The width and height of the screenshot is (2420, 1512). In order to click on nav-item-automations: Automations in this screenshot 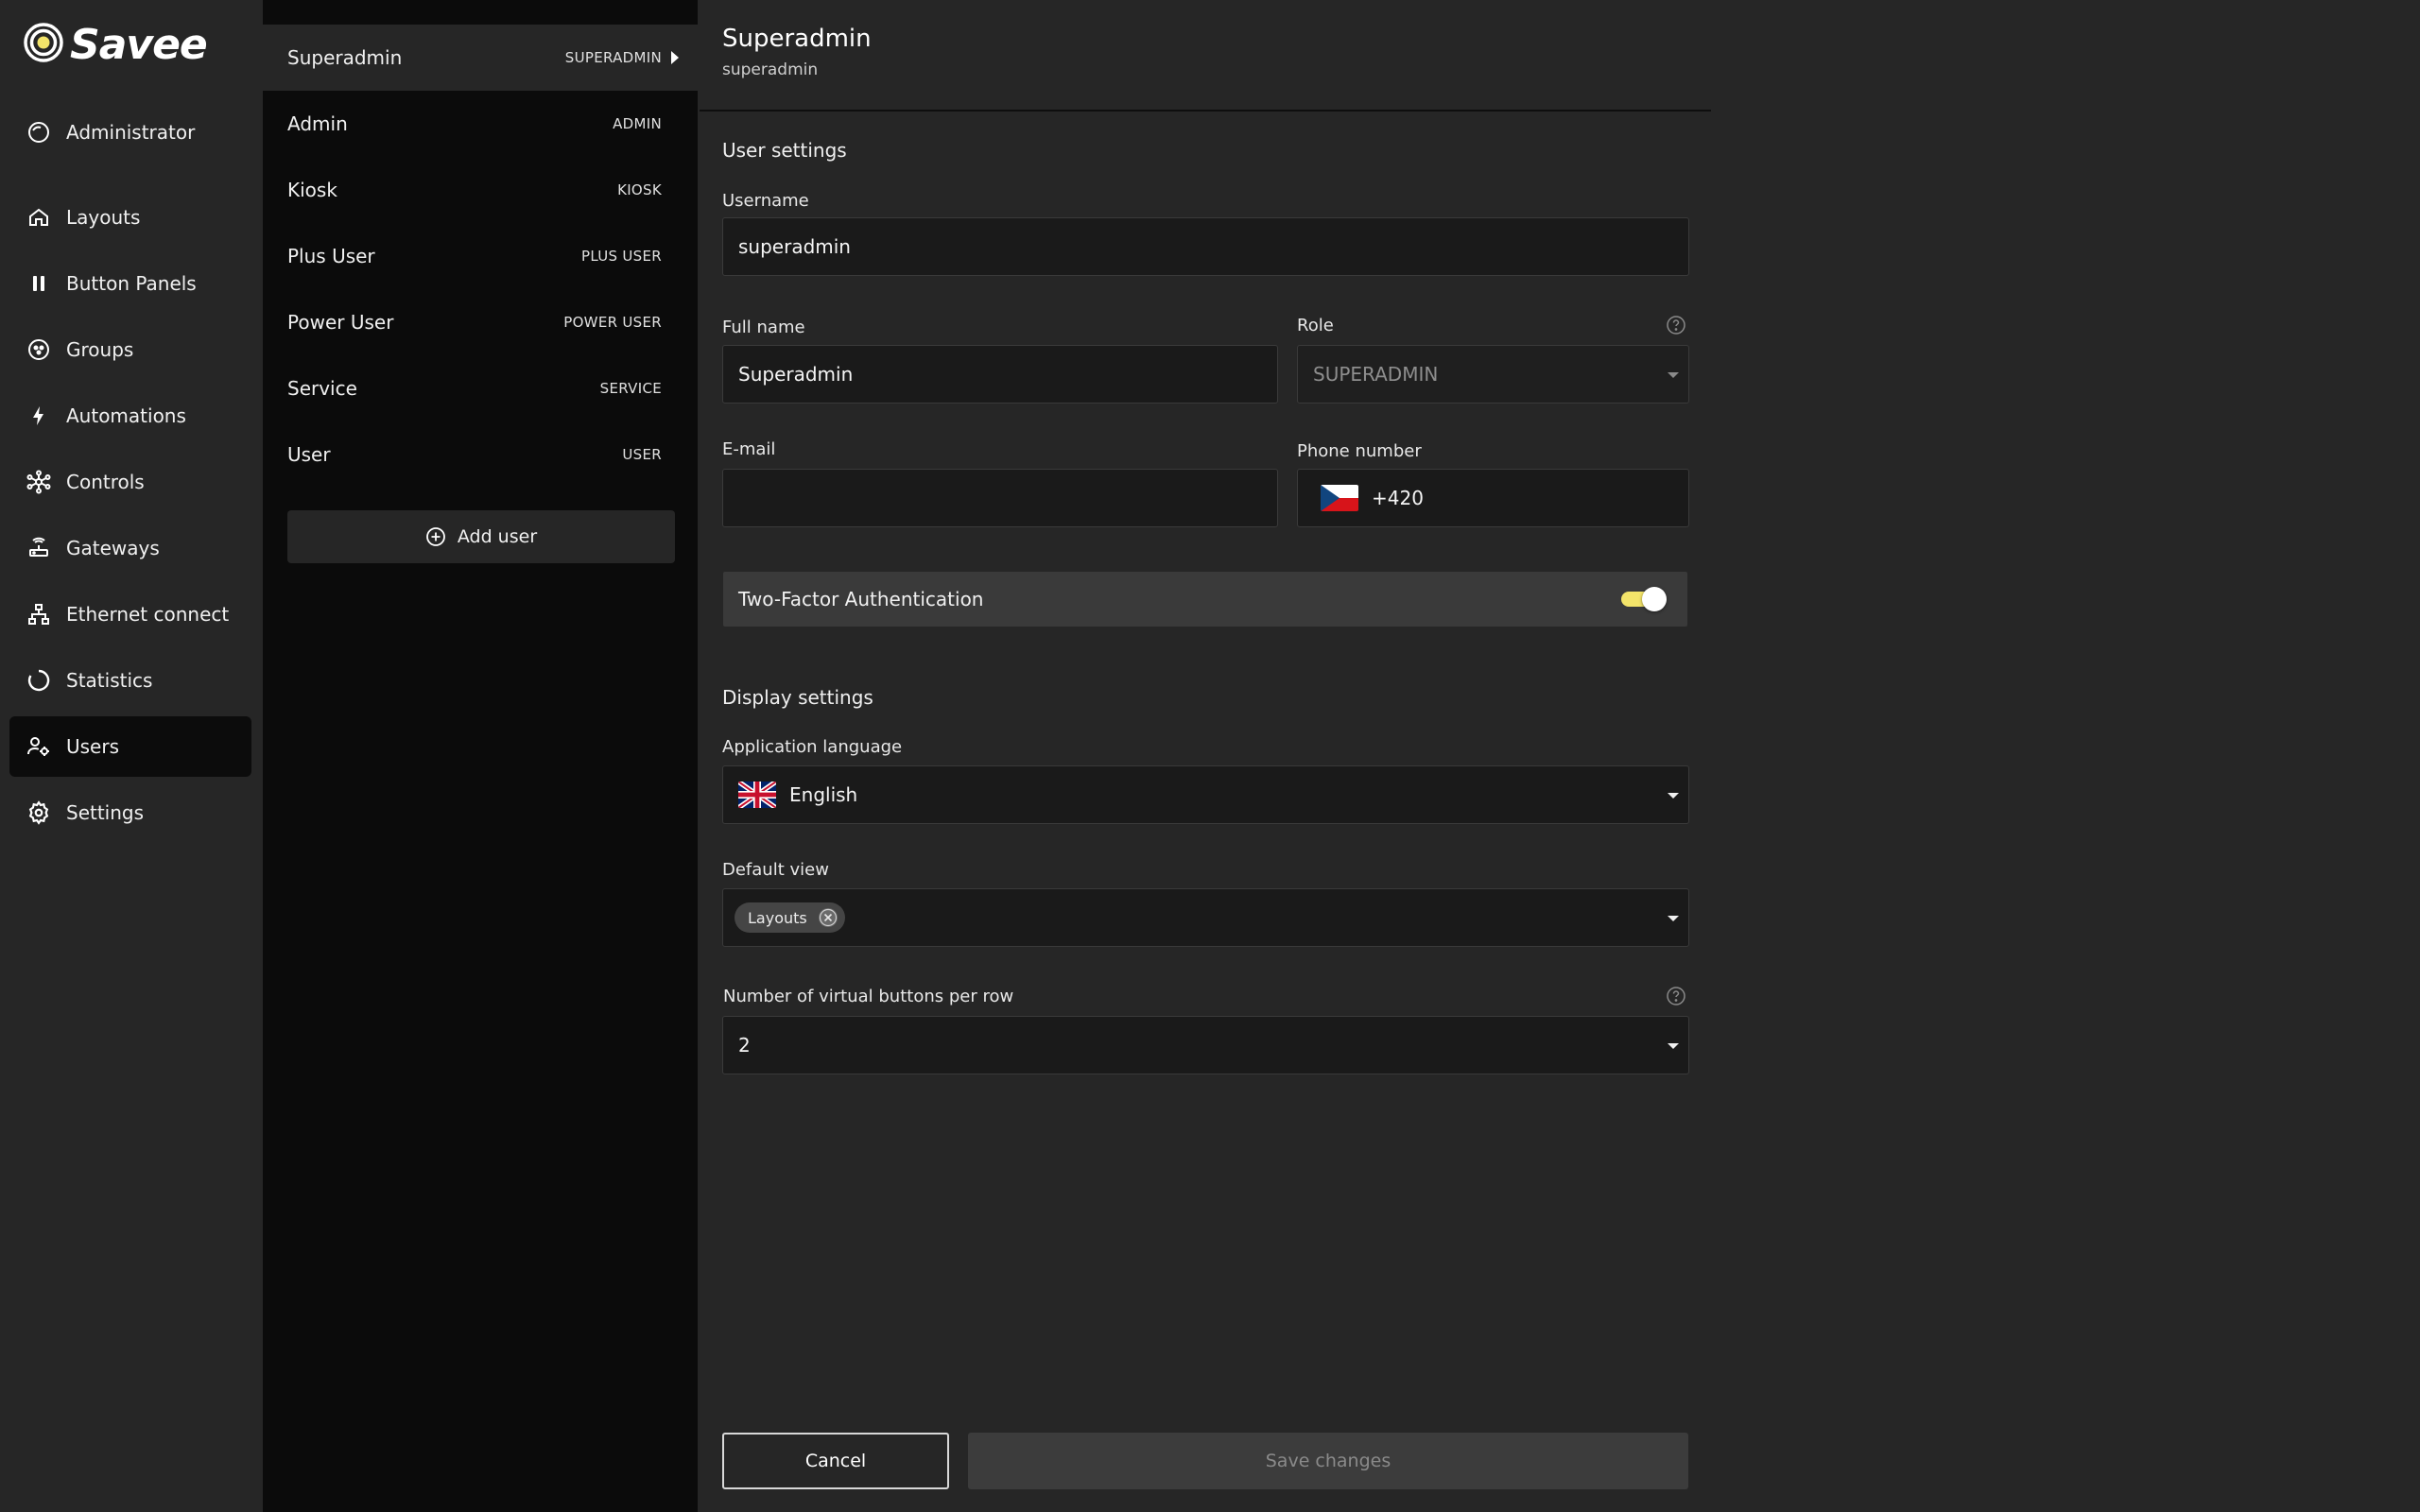, I will do `click(130, 416)`.